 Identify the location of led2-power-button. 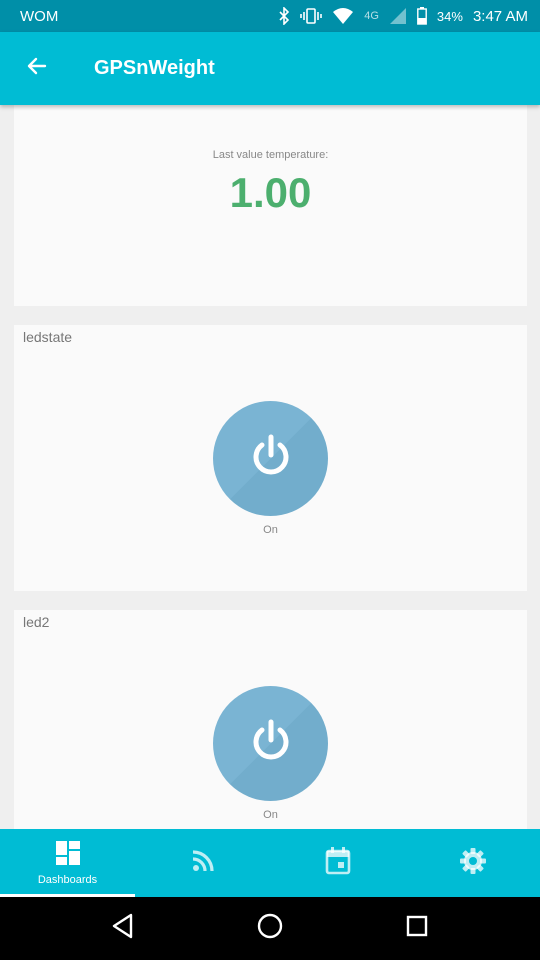
(270, 743).